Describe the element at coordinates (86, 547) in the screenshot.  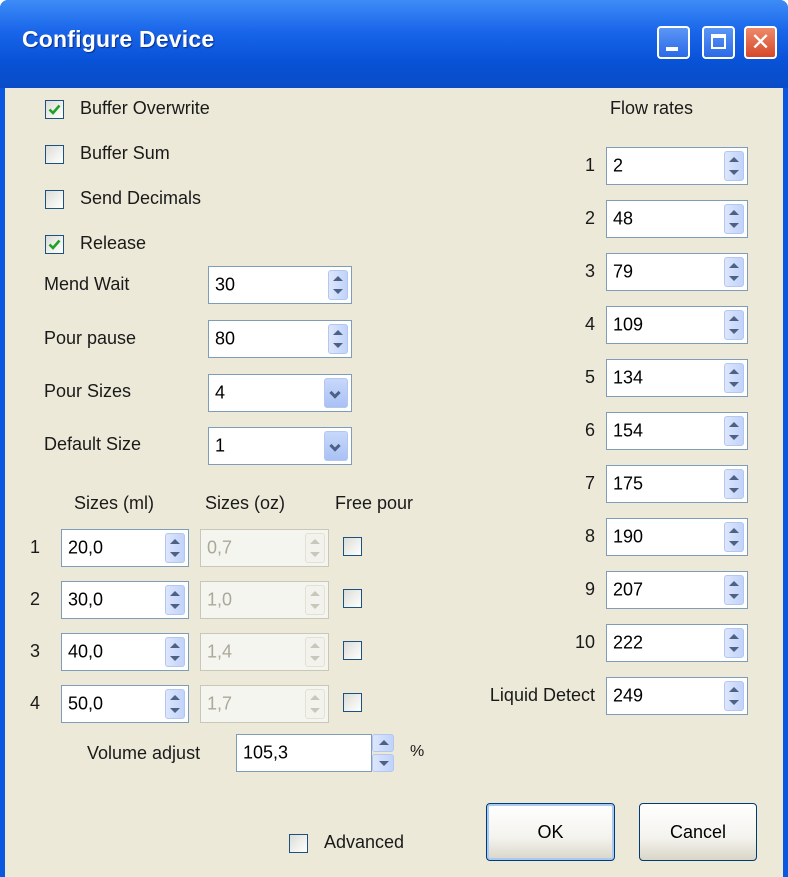
I see `size-ml-value: 20,0` at that location.